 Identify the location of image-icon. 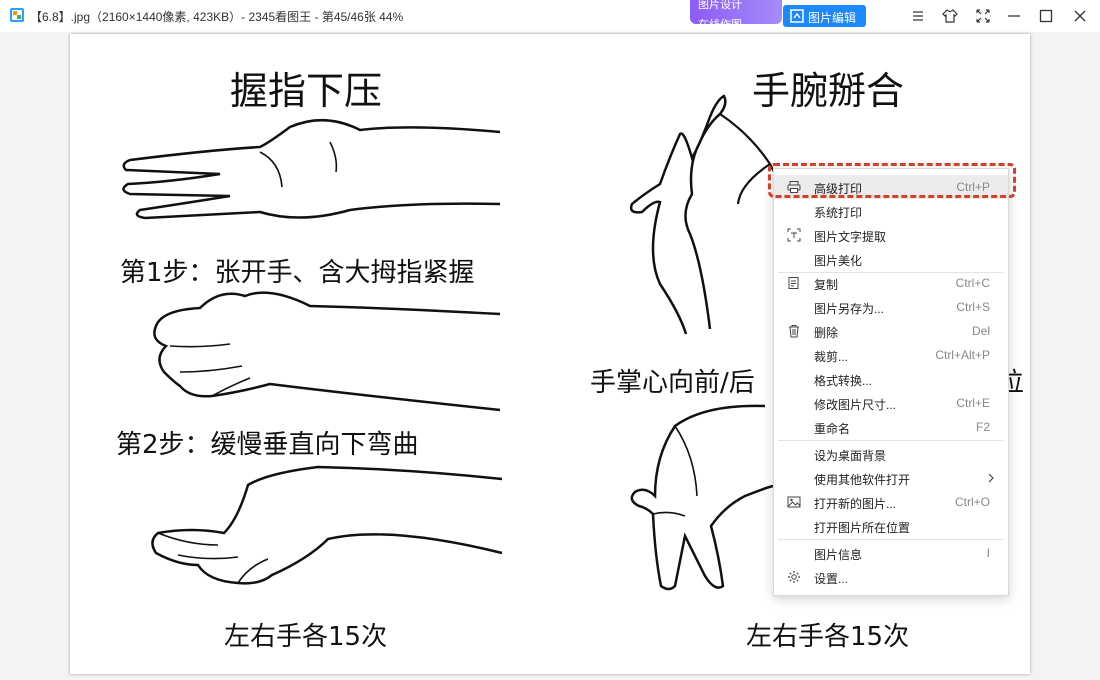
(794, 502).